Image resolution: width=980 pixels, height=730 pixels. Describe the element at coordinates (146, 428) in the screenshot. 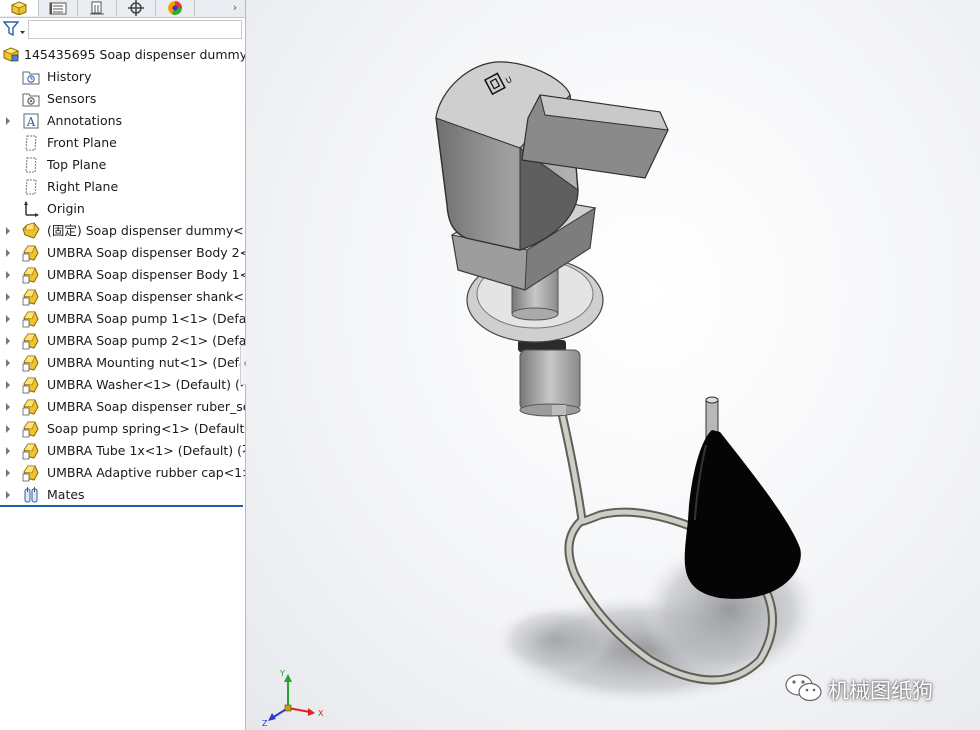

I see `tree-item-label: Soap pump spring<1> (Default) (` at that location.